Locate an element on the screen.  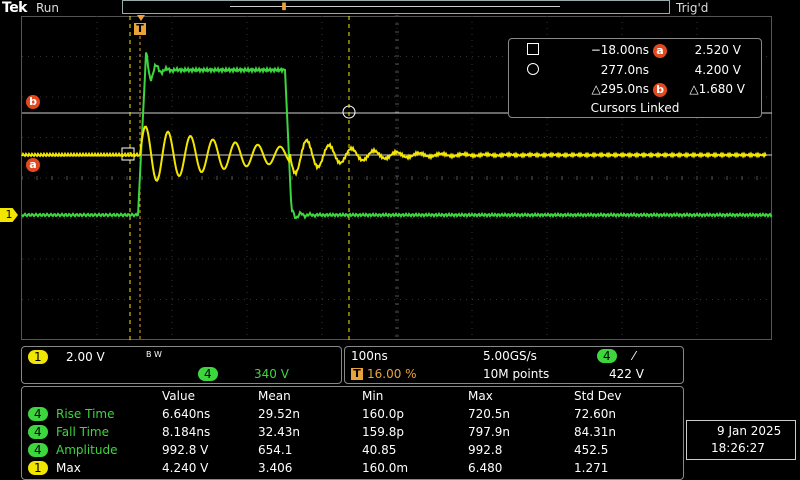
ch4-scale: 340 V is located at coordinates (271, 374).